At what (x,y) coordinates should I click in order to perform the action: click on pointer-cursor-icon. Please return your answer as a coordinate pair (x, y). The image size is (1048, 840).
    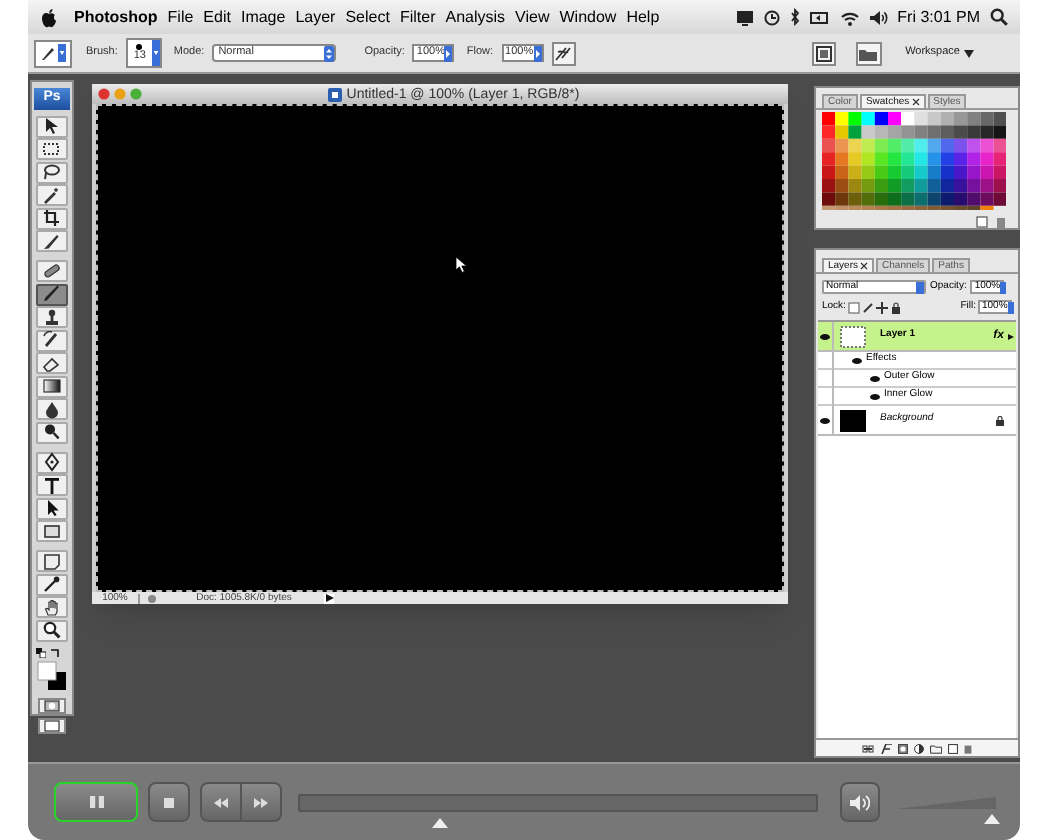
    Looking at the image, I should click on (462, 265).